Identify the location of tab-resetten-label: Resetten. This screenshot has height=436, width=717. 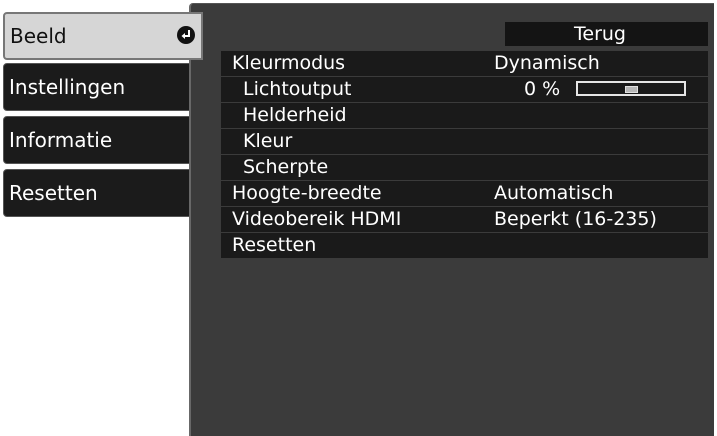
(53, 193).